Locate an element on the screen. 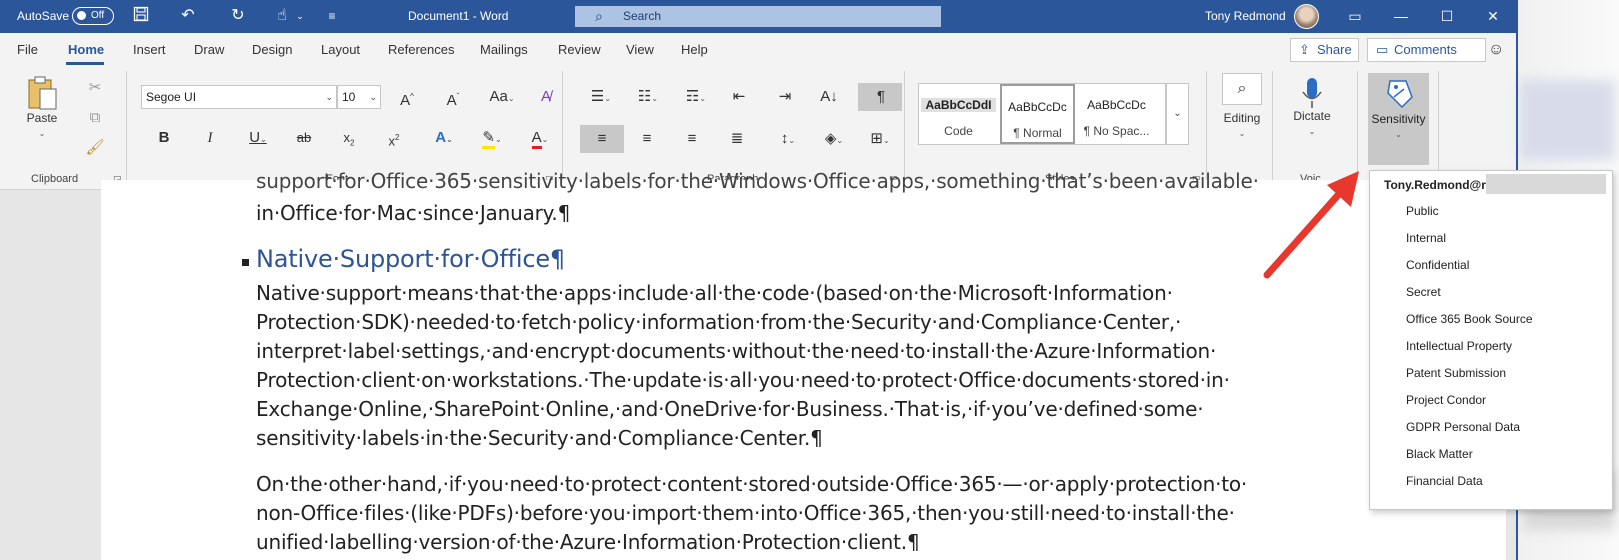  justify-icon: ≣ is located at coordinates (737, 139).